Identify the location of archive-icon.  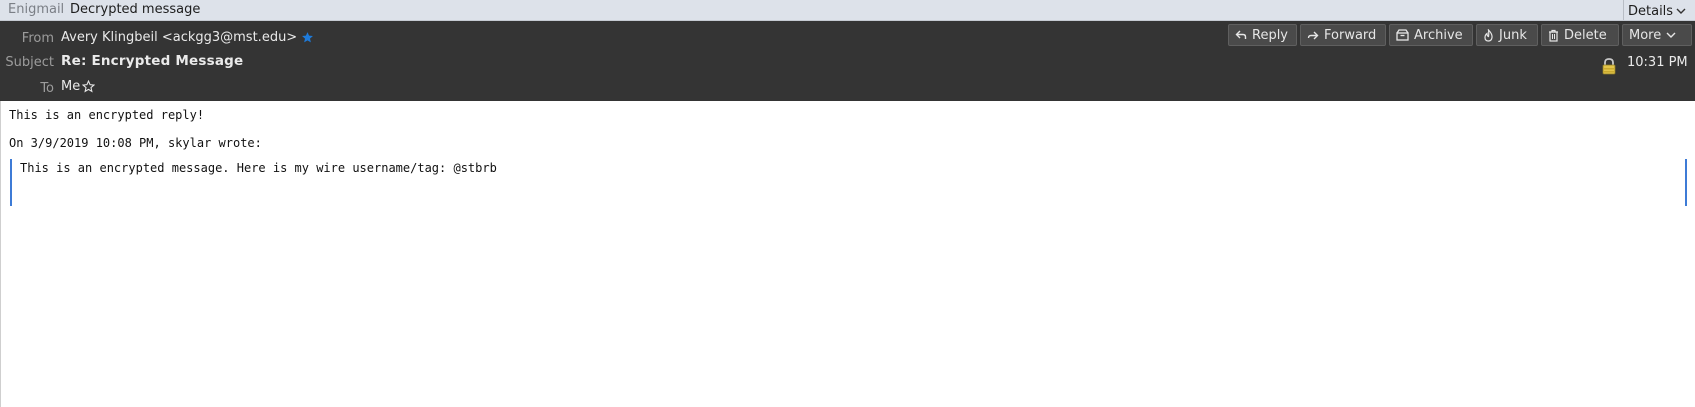
(1402, 35).